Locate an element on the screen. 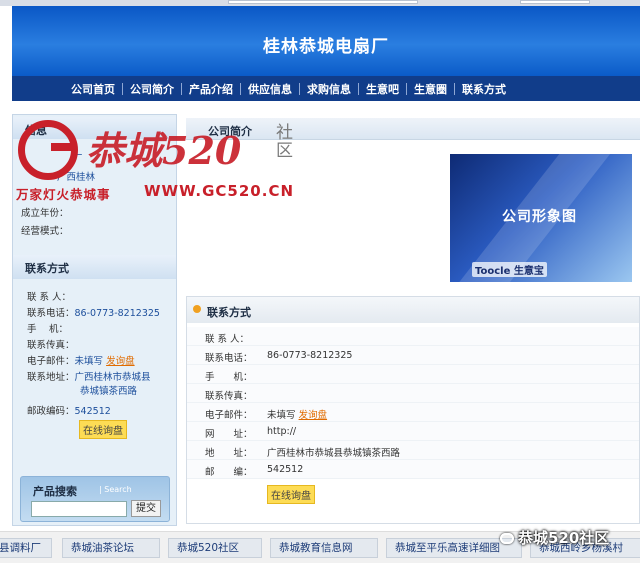 This screenshot has height=563, width=640. bullet-icon is located at coordinates (197, 309).